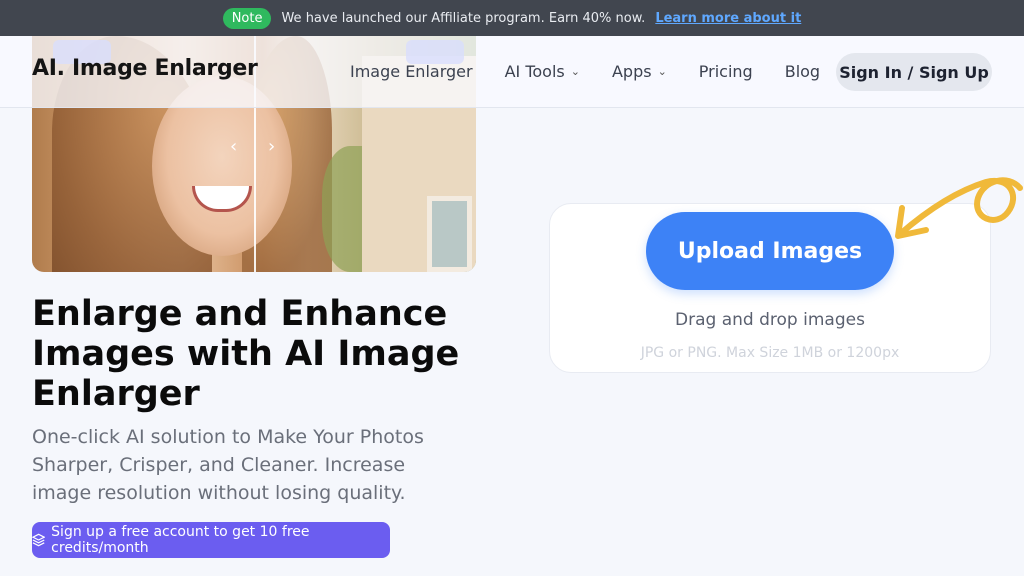 The width and height of the screenshot is (1024, 576). Describe the element at coordinates (726, 71) in the screenshot. I see `nav-link-pricing: Pricing` at that location.